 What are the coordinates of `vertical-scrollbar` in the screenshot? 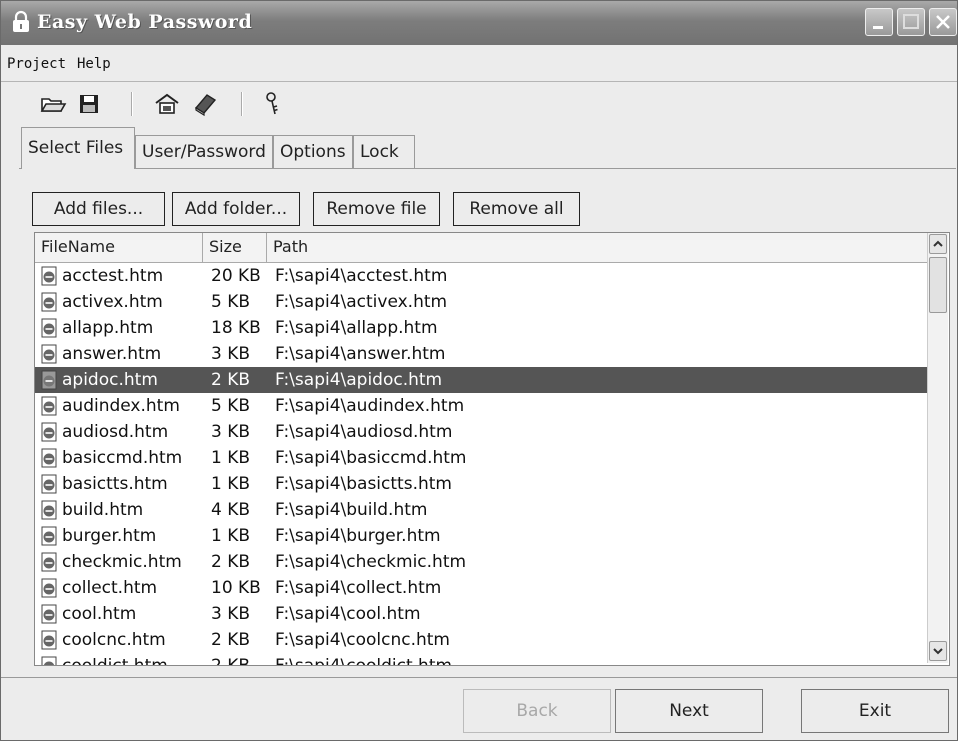 It's located at (937, 448).